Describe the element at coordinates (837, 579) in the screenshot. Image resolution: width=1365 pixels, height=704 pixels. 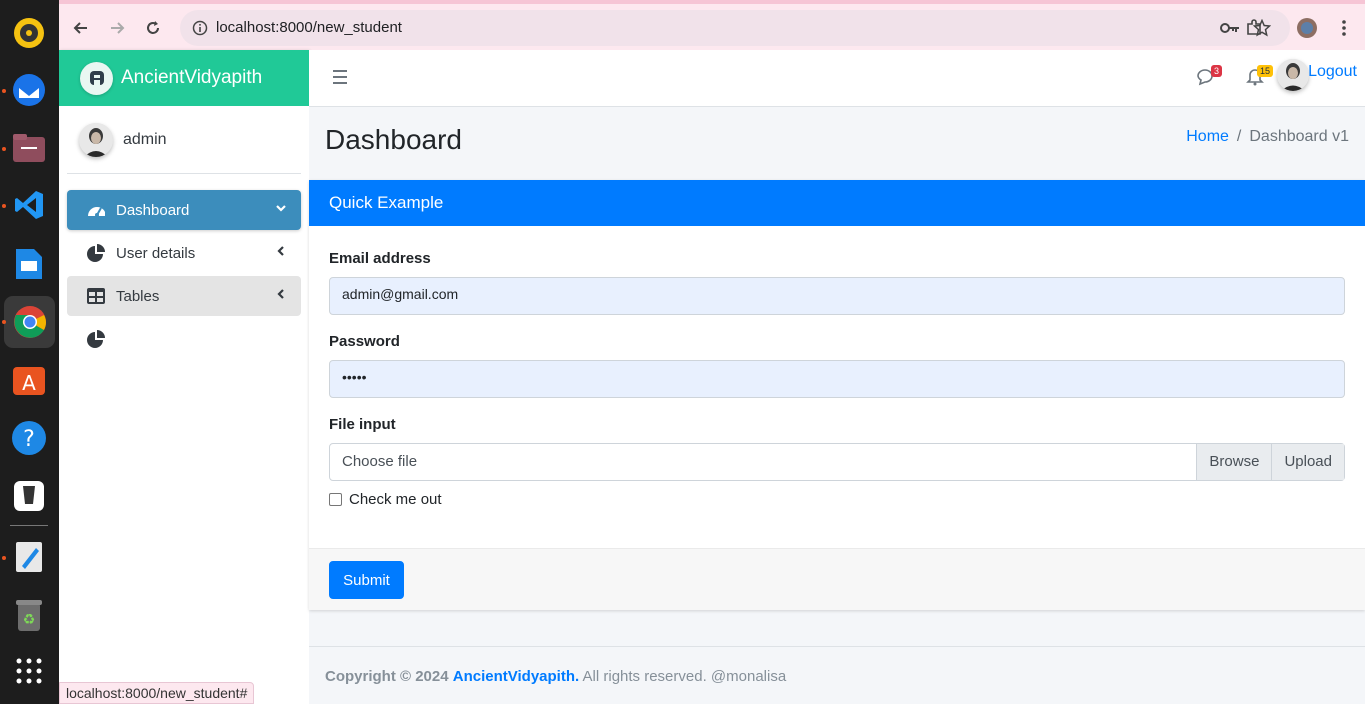
I see `card-footer: Submit` at that location.